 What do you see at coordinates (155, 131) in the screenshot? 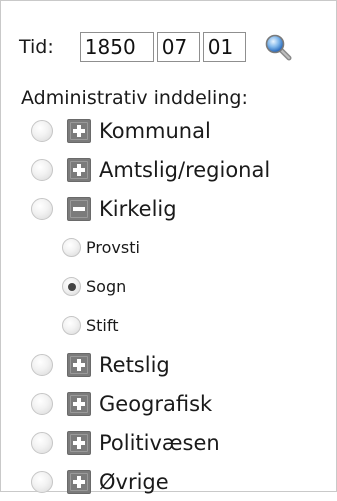
I see `division-label: Kommunal` at bounding box center [155, 131].